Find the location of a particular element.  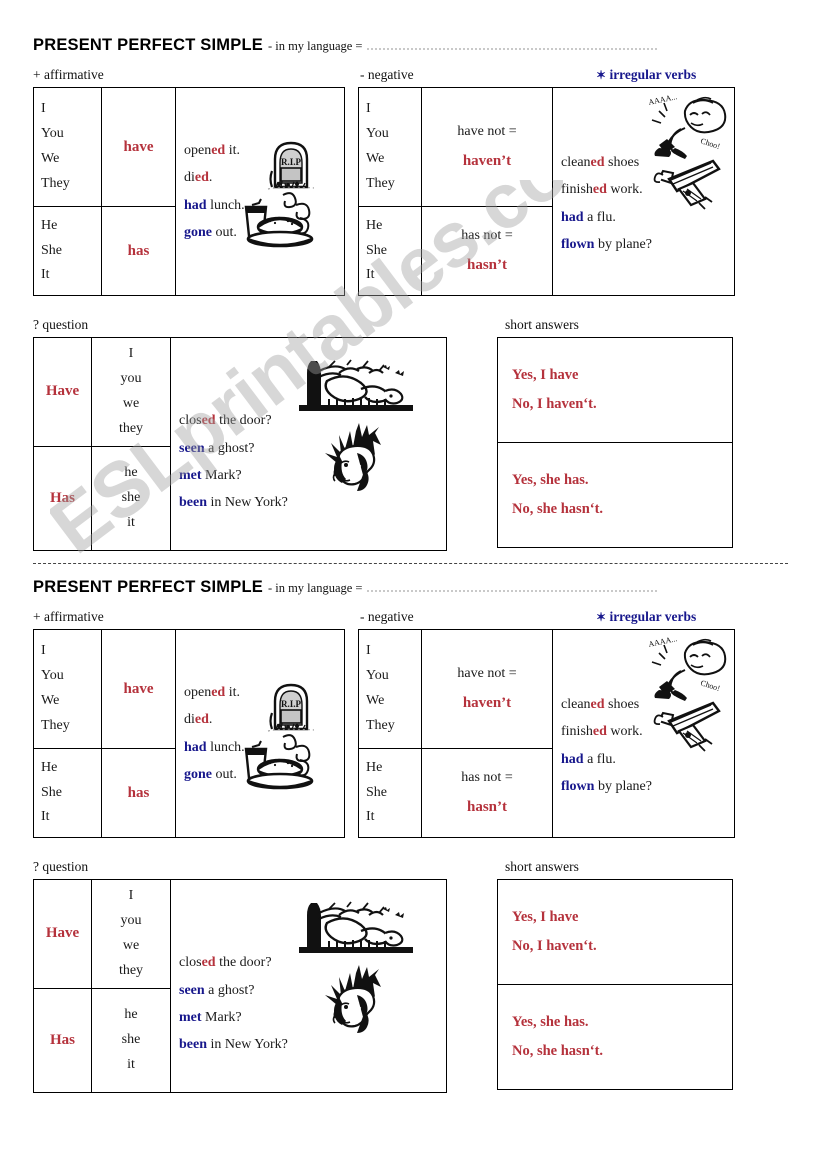

short-answer-line: No, I haven‘t. is located at coordinates (554, 946).